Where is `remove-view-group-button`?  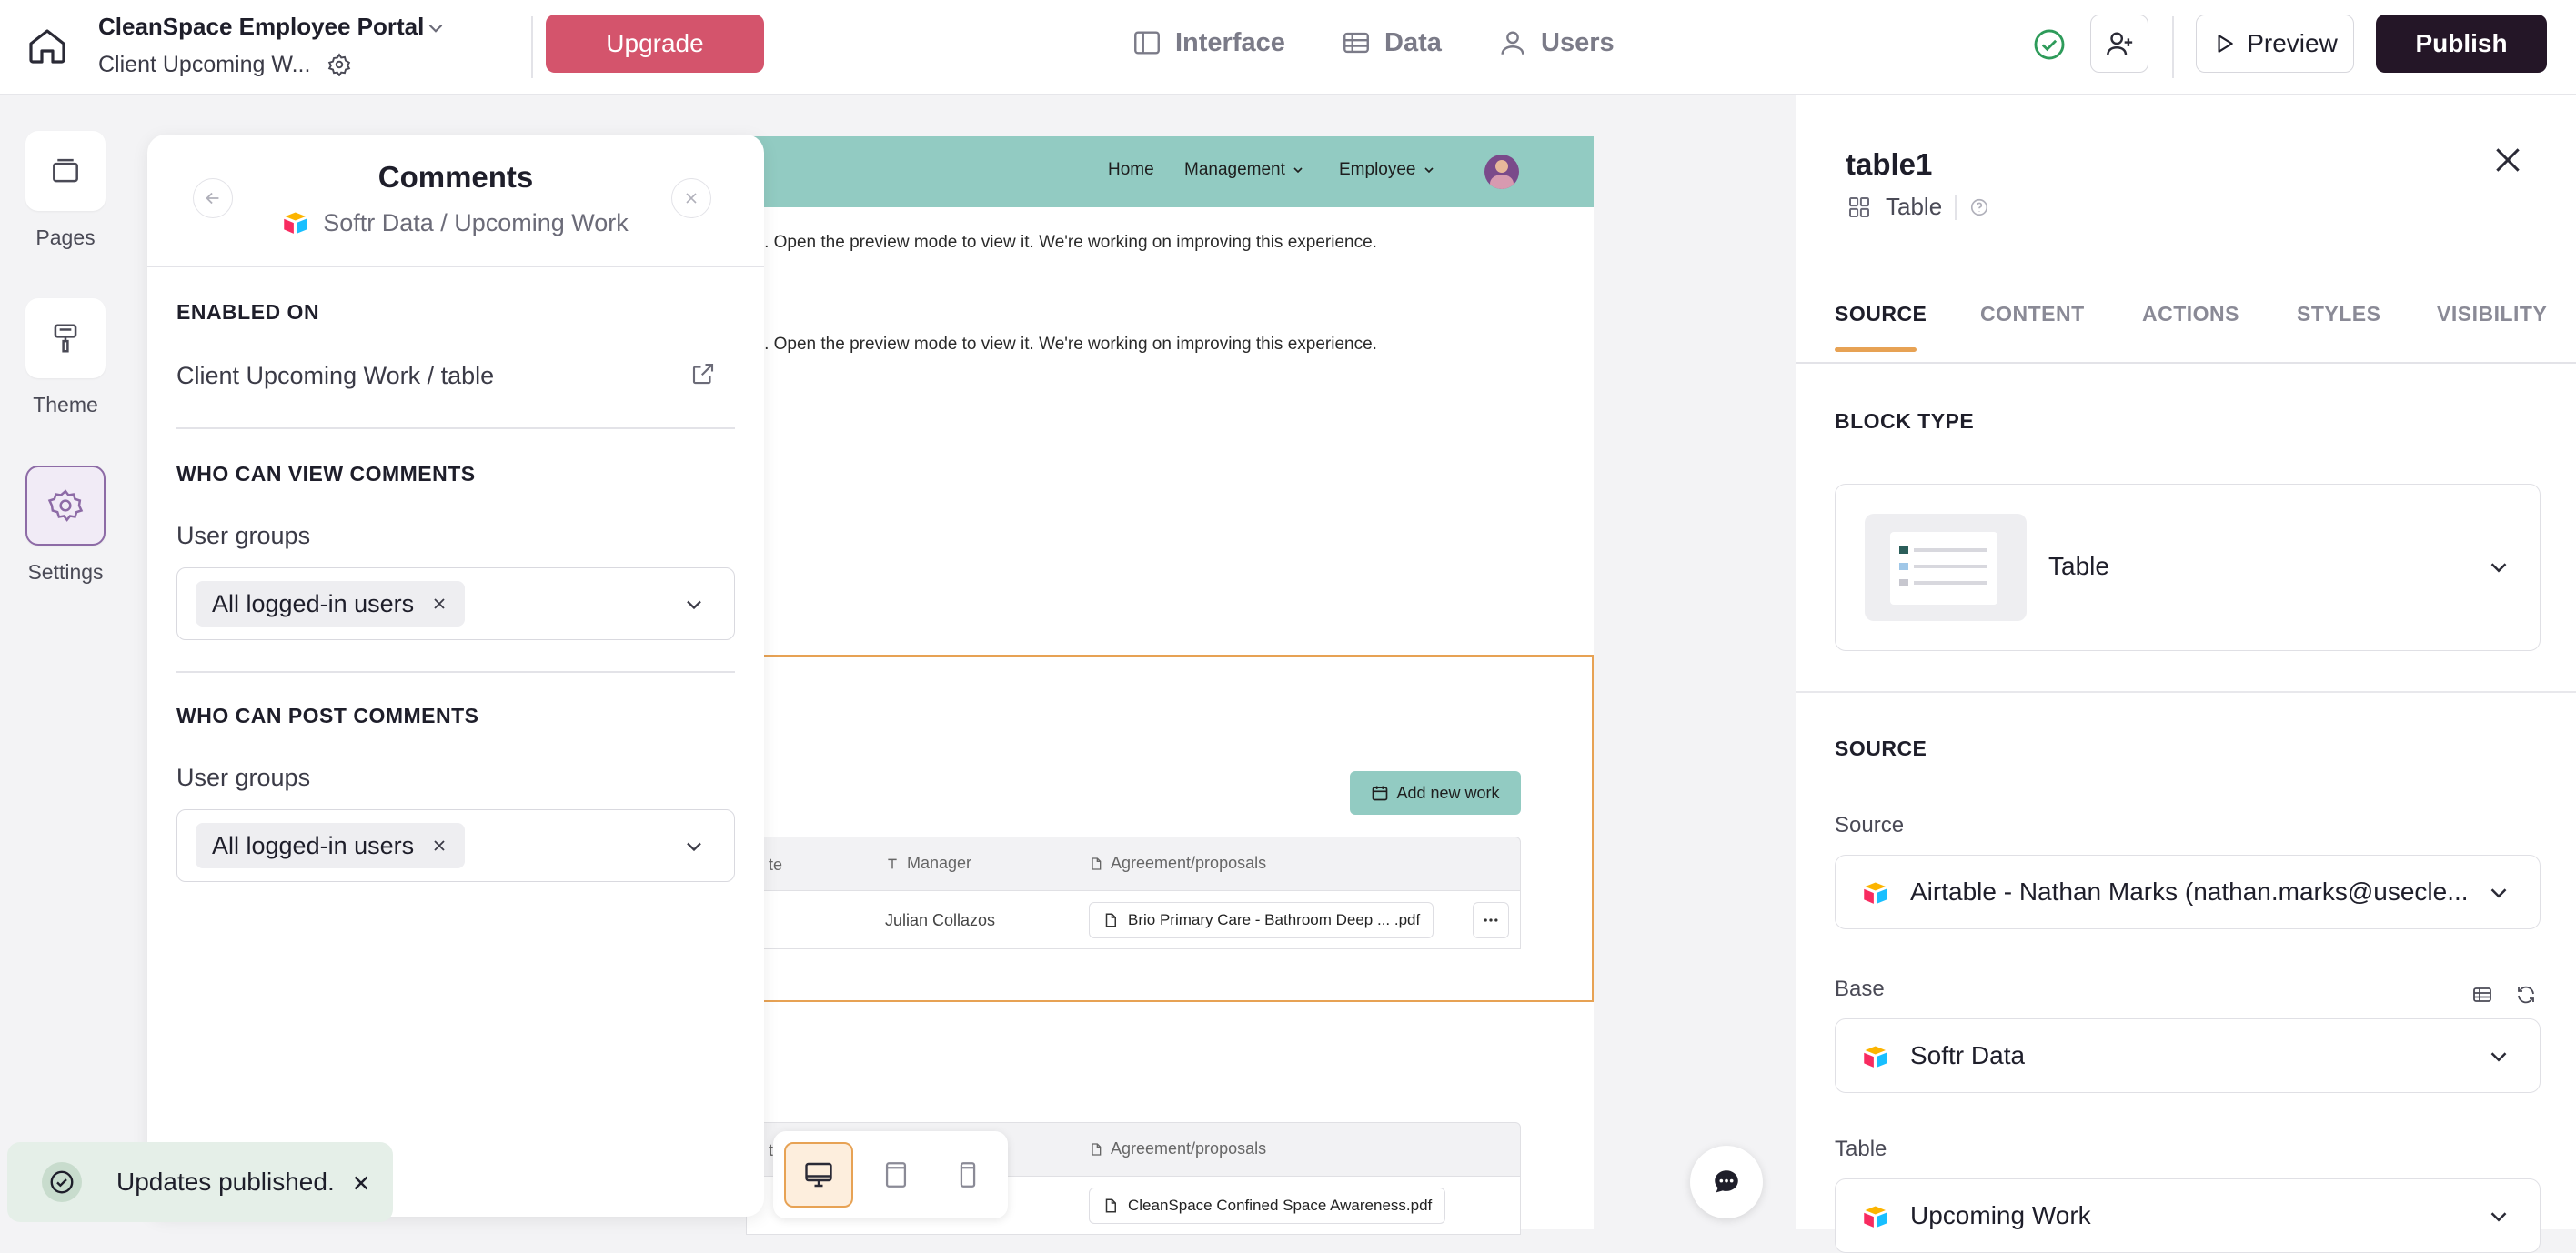 remove-view-group-button is located at coordinates (439, 604).